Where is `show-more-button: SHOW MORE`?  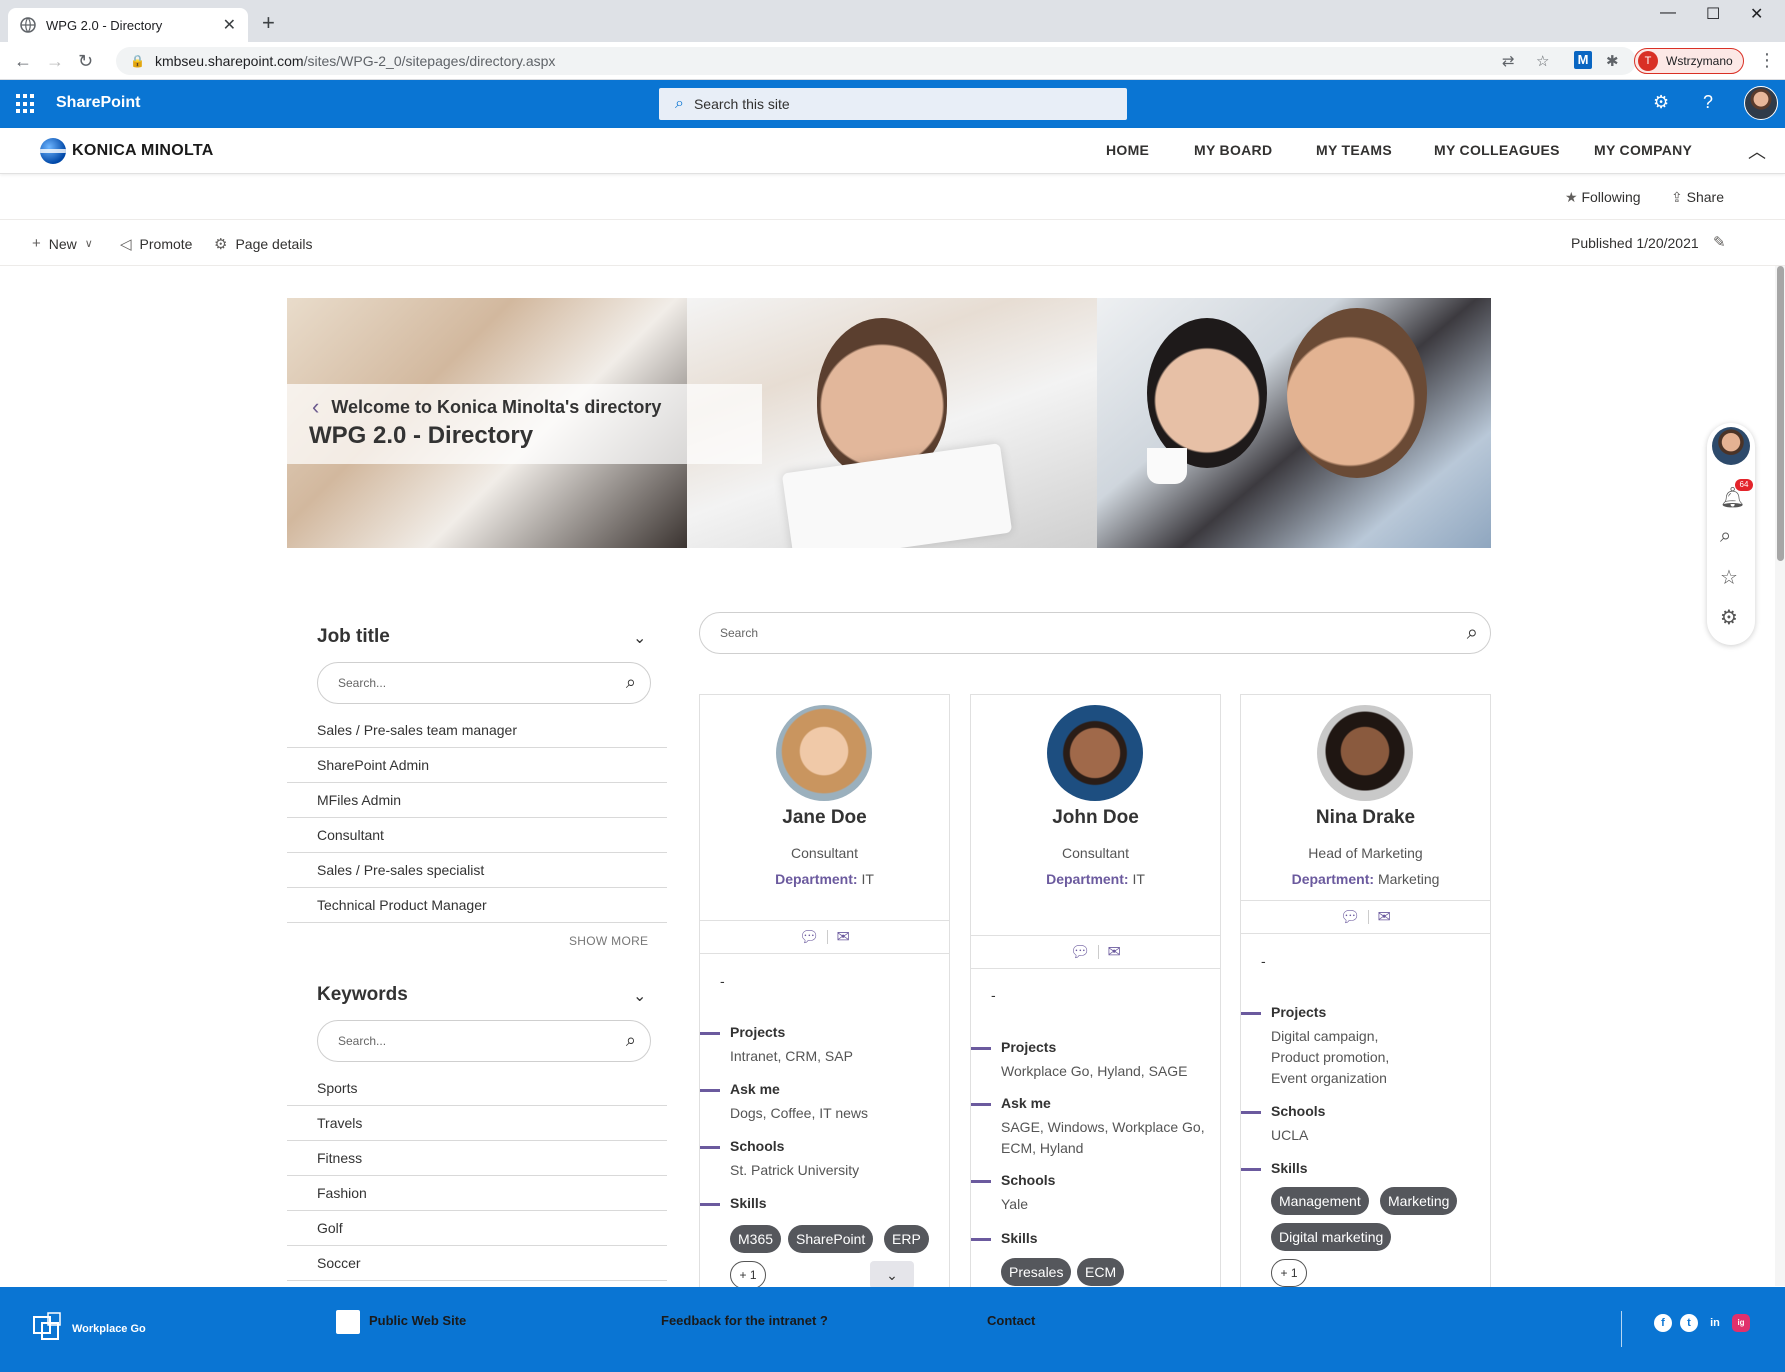
show-more-button: SHOW MORE is located at coordinates (608, 941).